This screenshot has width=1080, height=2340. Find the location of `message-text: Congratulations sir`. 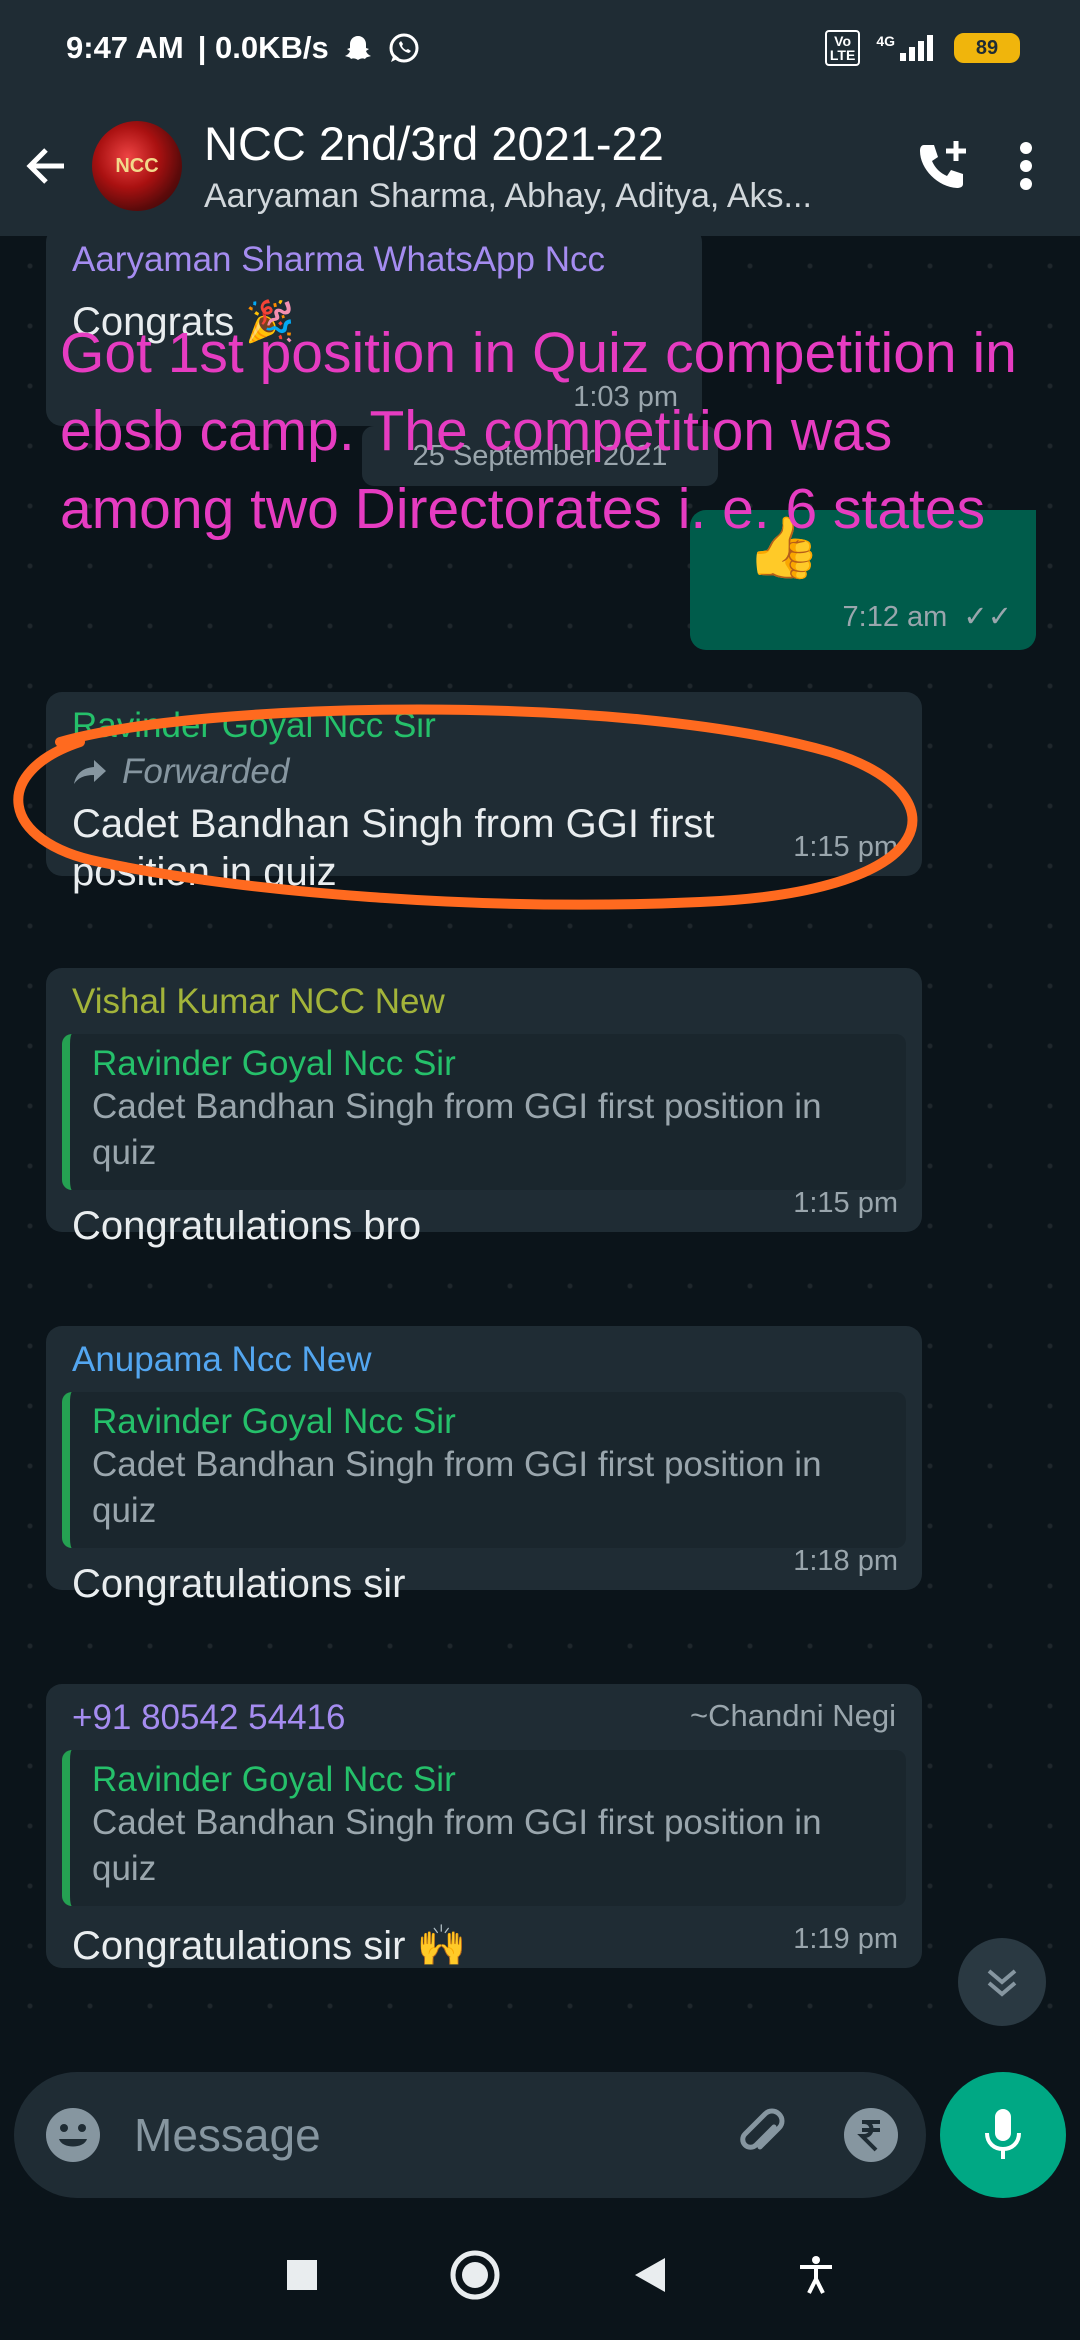

message-text: Congratulations sir is located at coordinates (239, 1584).